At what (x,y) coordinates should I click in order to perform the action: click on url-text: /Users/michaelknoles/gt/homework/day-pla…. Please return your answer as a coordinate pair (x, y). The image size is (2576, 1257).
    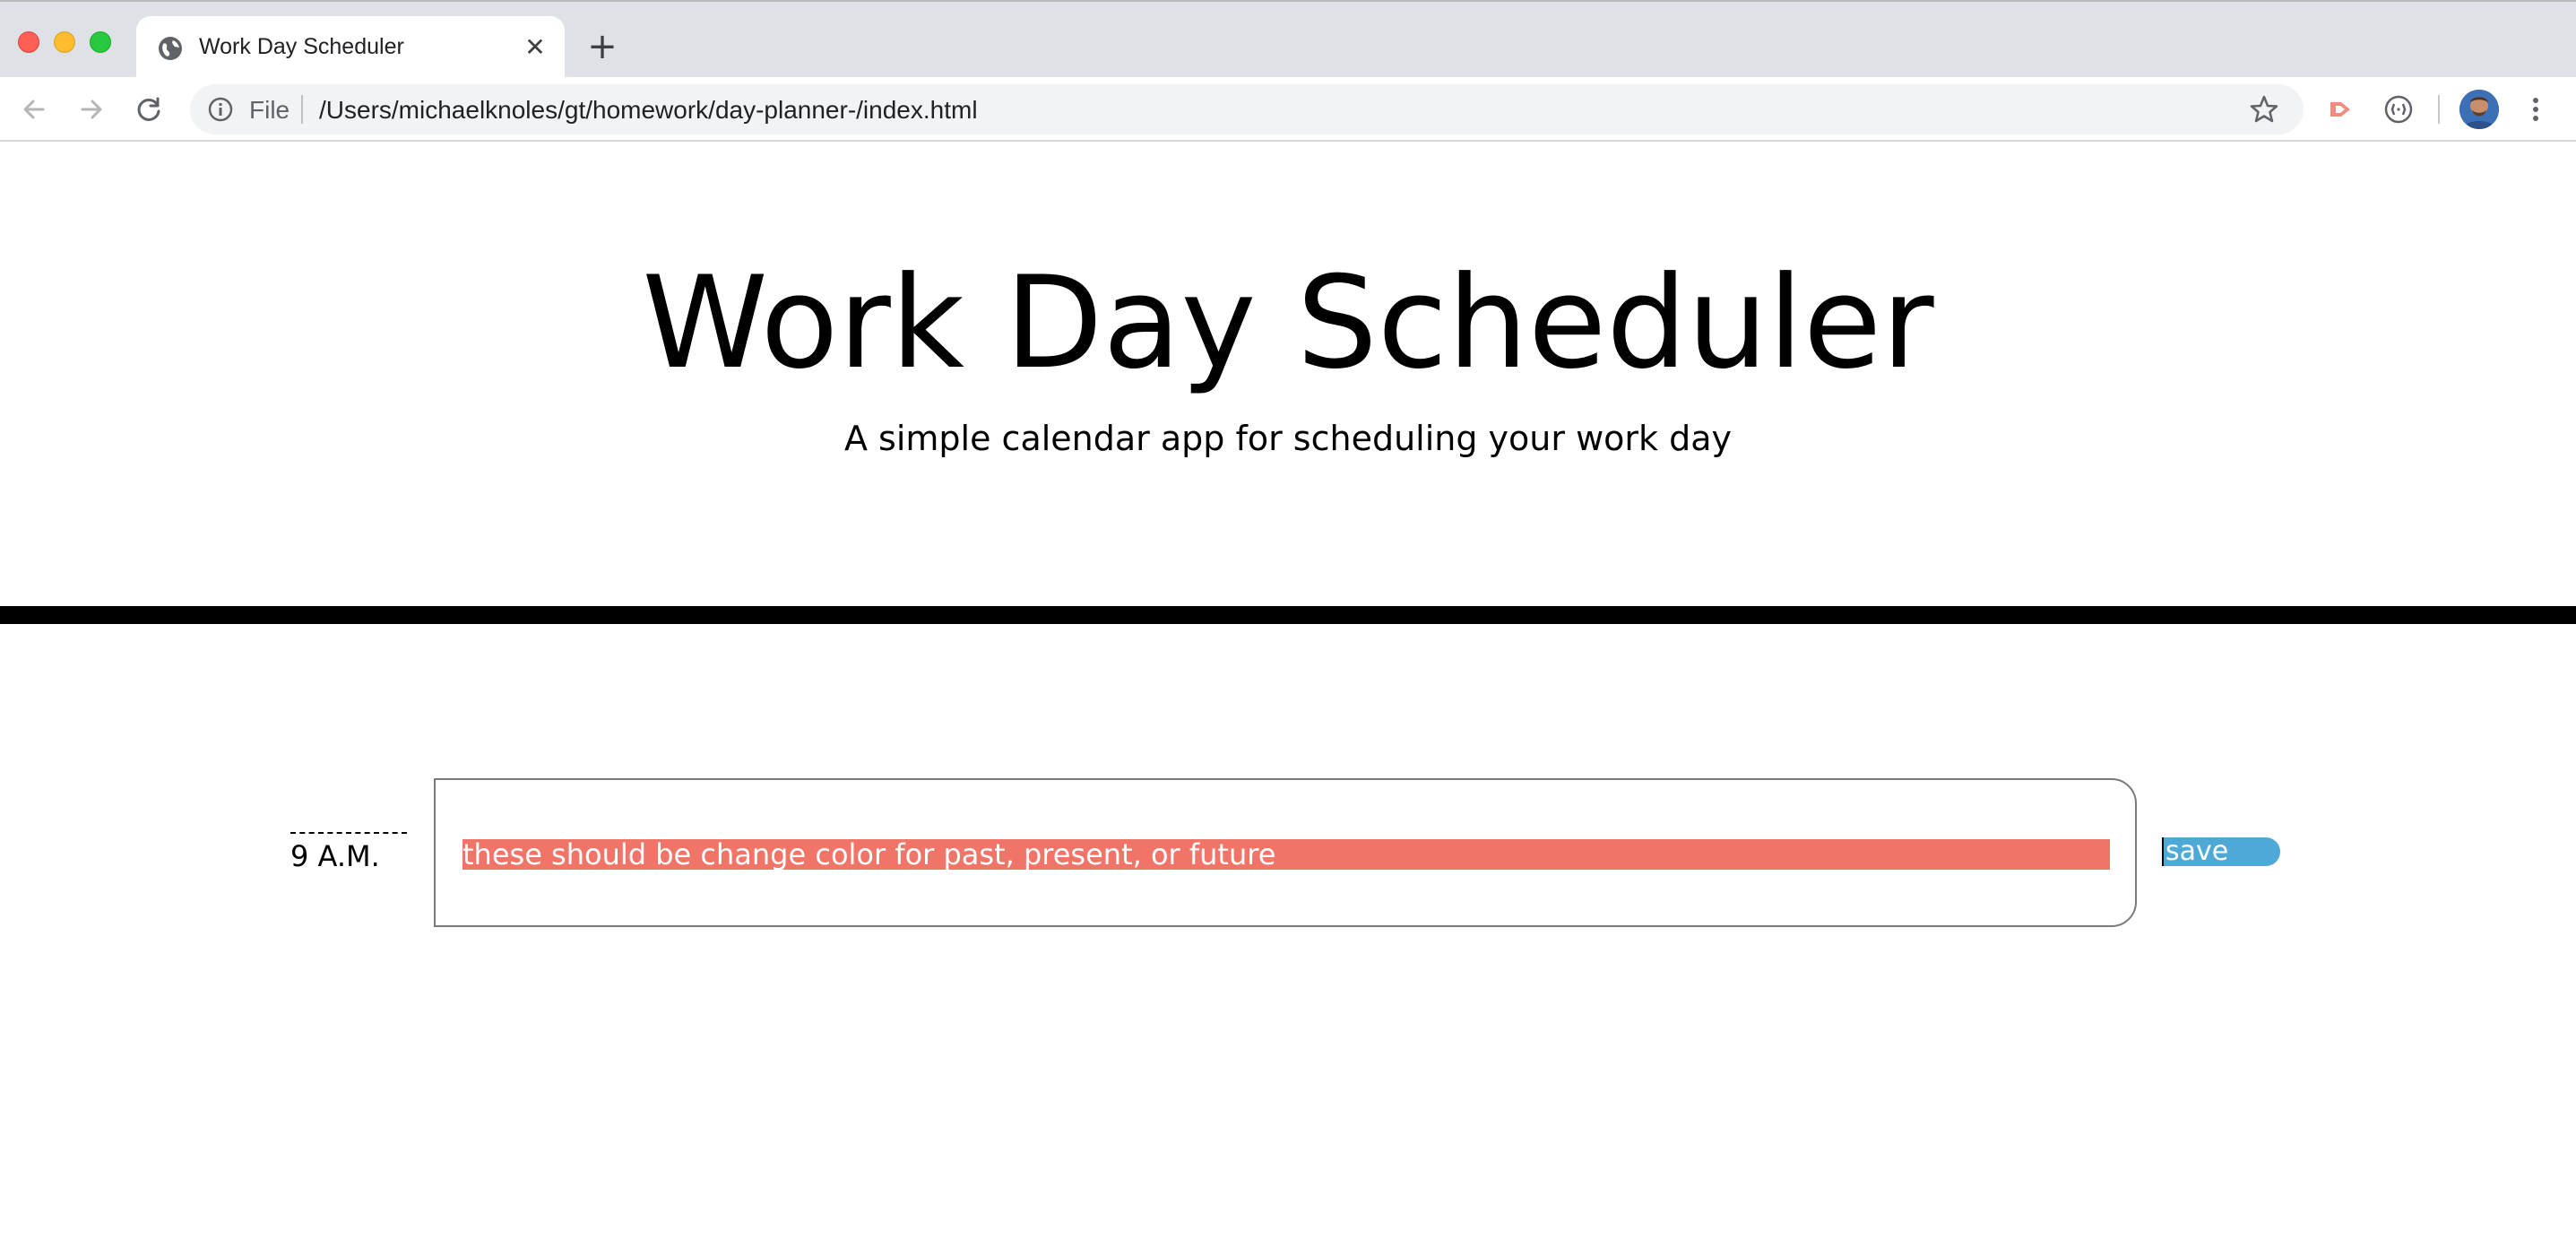
    Looking at the image, I should click on (648, 110).